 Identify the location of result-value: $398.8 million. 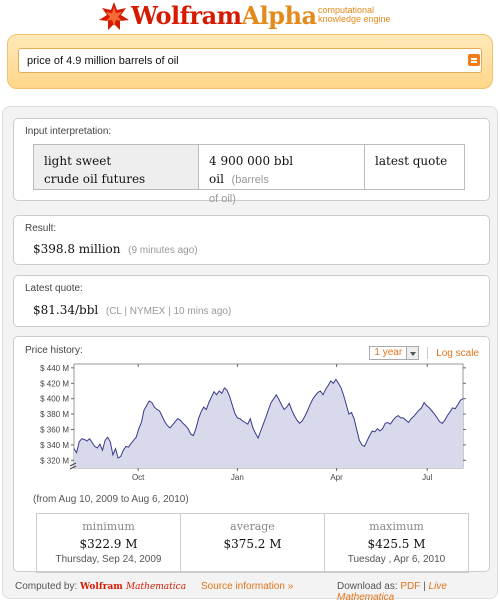
(77, 249).